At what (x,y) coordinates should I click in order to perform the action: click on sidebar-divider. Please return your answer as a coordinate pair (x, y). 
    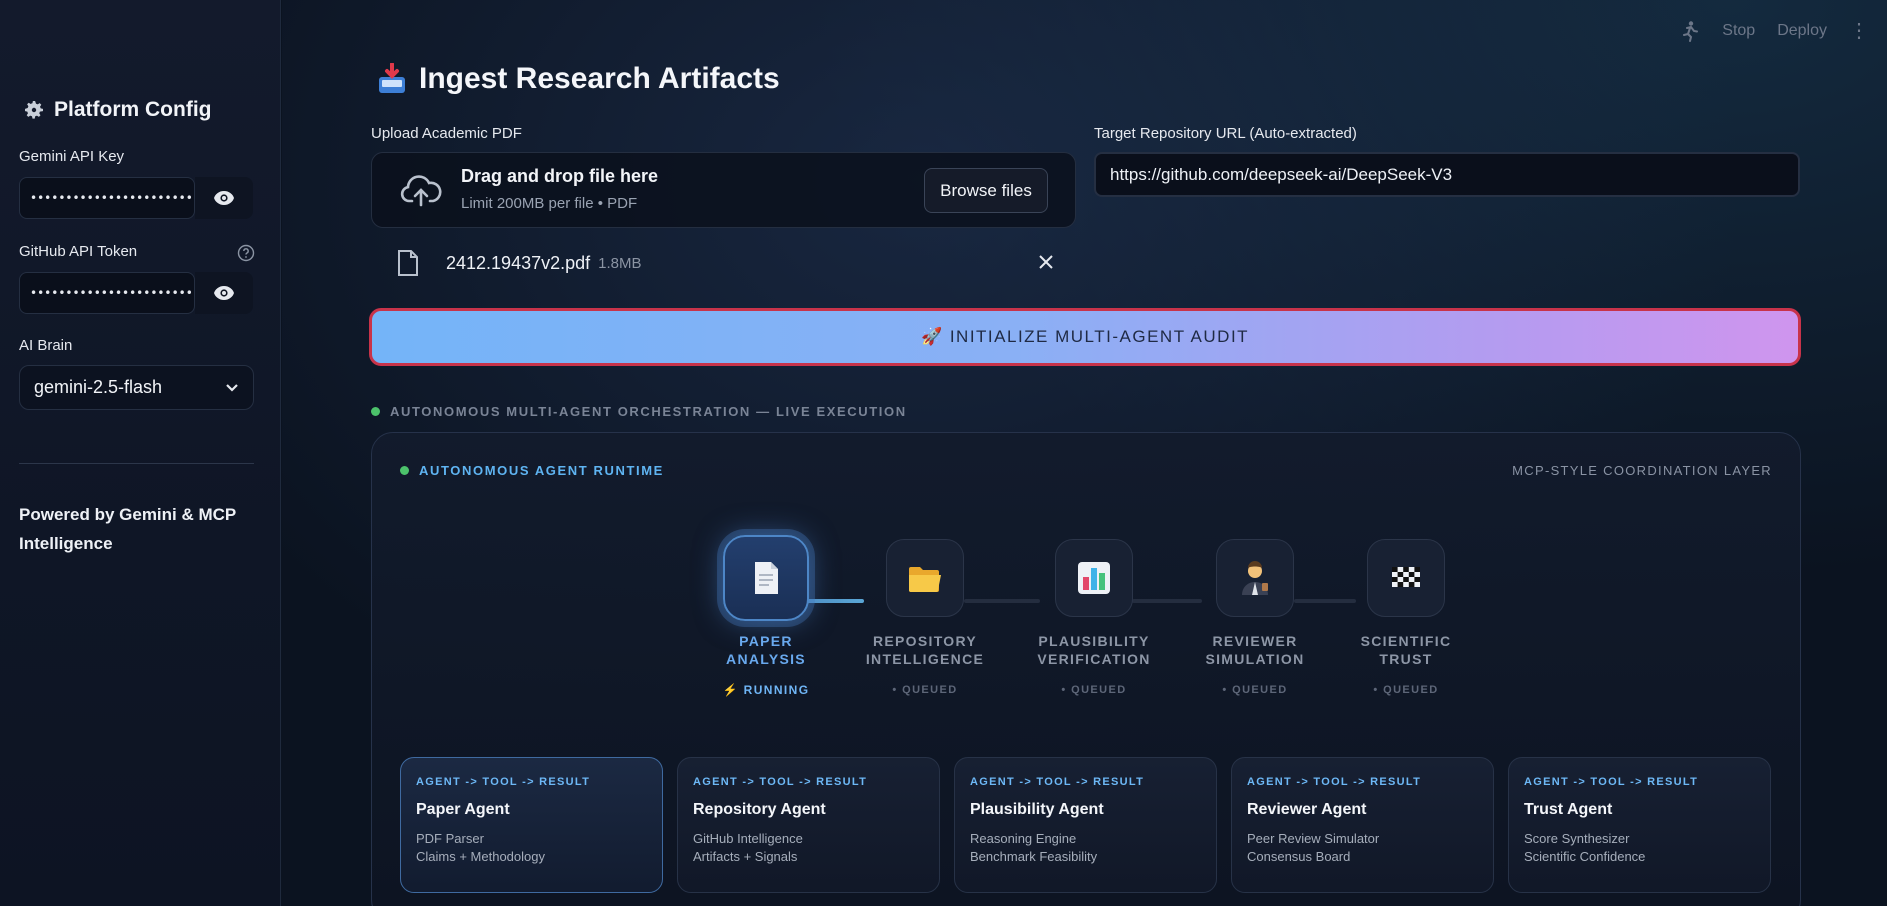
    Looking at the image, I should click on (136, 463).